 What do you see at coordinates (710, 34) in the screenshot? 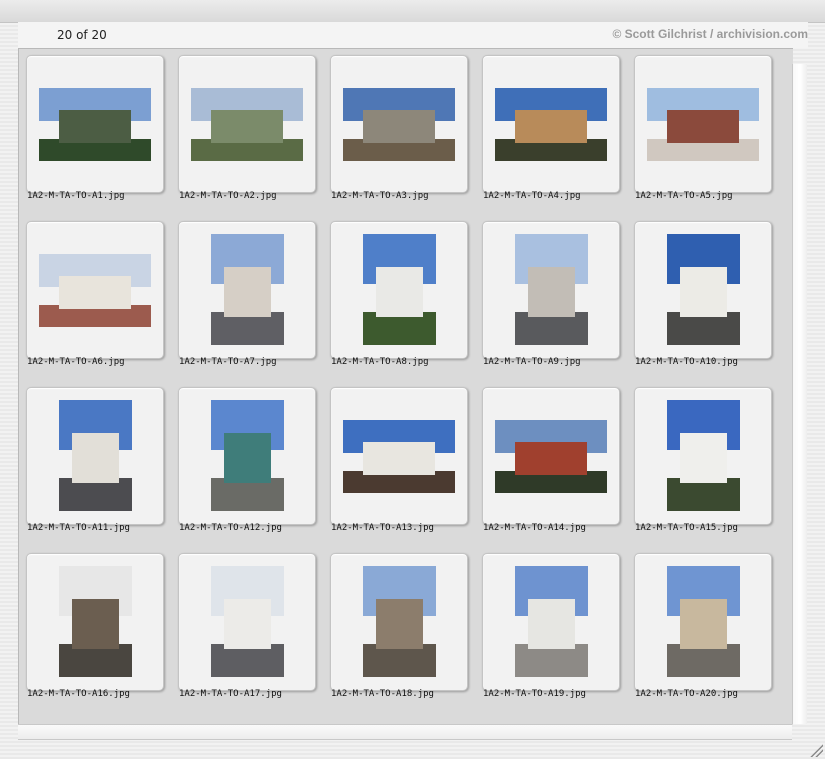
I see `copyright-credit: © Scott Gilchrist / archivision.com` at bounding box center [710, 34].